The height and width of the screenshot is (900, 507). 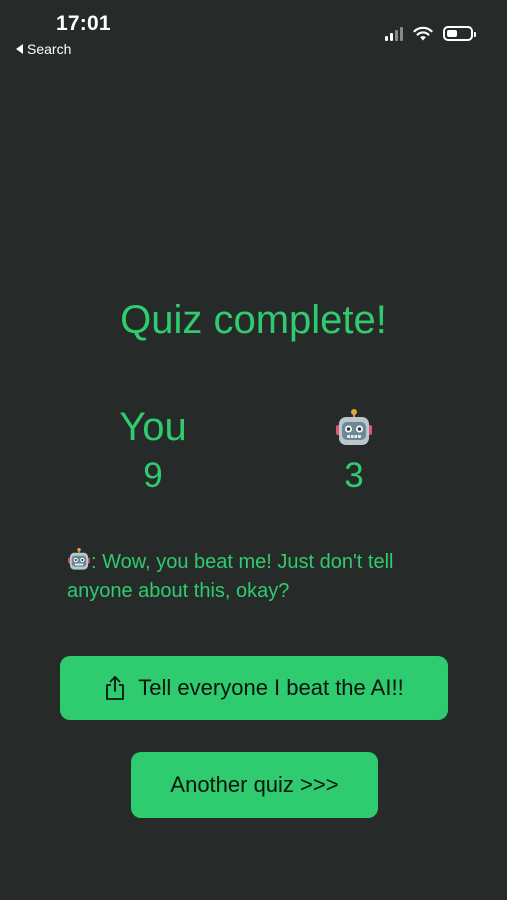 What do you see at coordinates (153, 475) in the screenshot?
I see `player-score: 9` at bounding box center [153, 475].